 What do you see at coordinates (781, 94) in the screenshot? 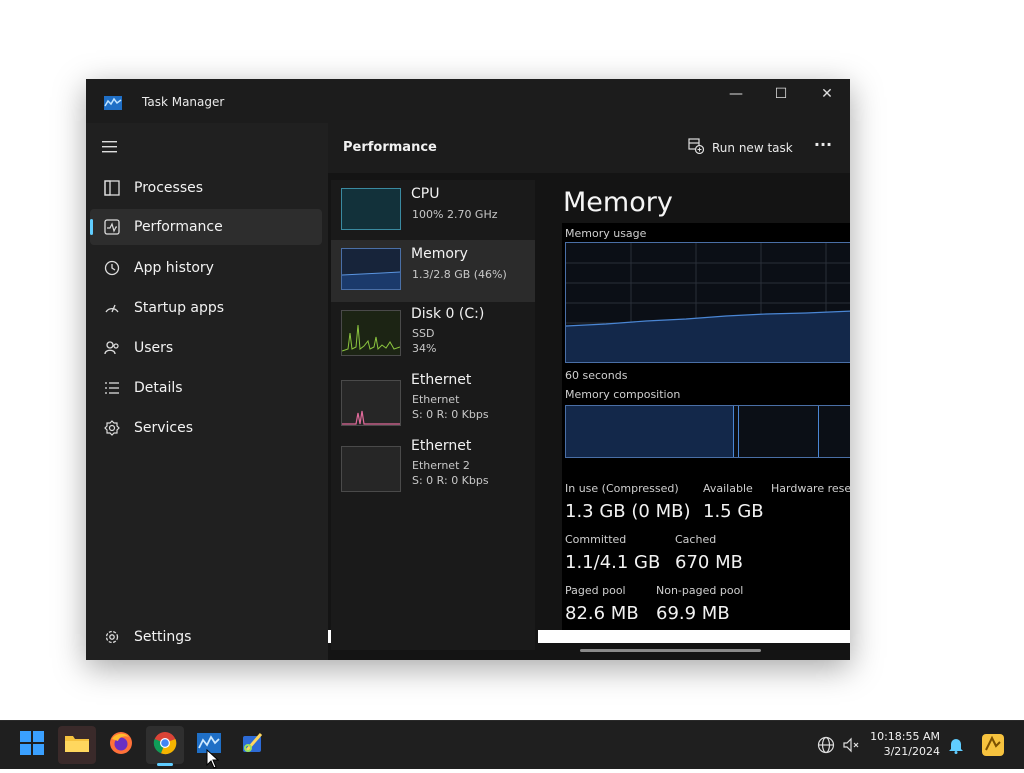
I see `maximize-button: ☐` at bounding box center [781, 94].